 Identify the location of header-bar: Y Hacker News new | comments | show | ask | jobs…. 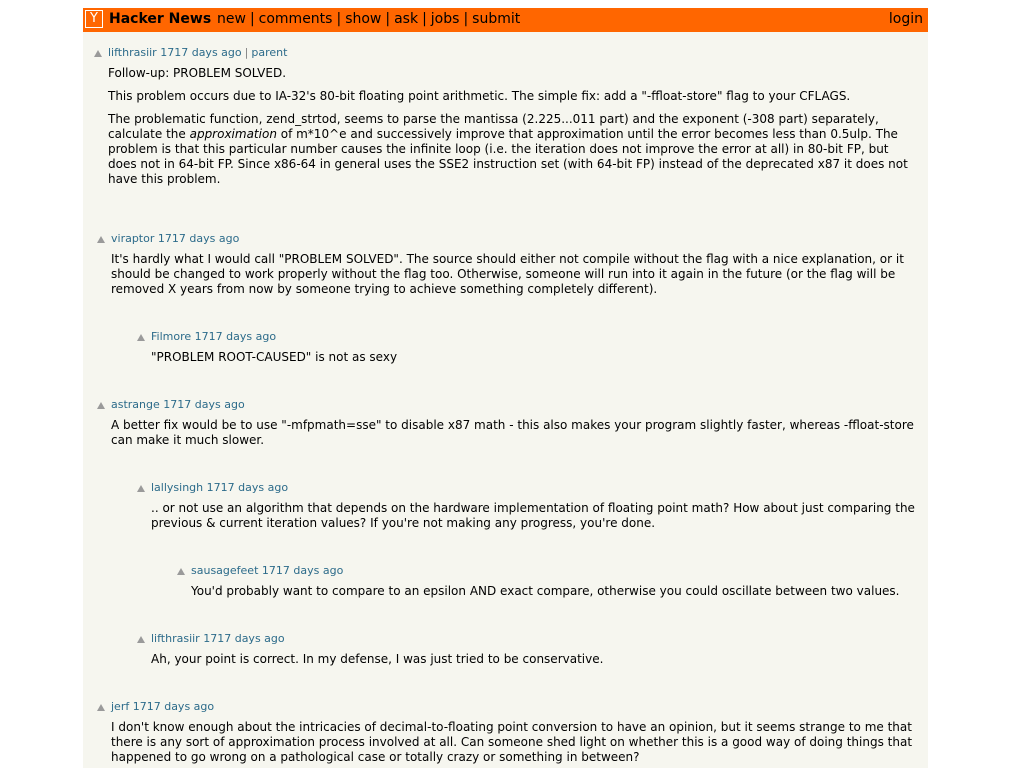
(505, 20).